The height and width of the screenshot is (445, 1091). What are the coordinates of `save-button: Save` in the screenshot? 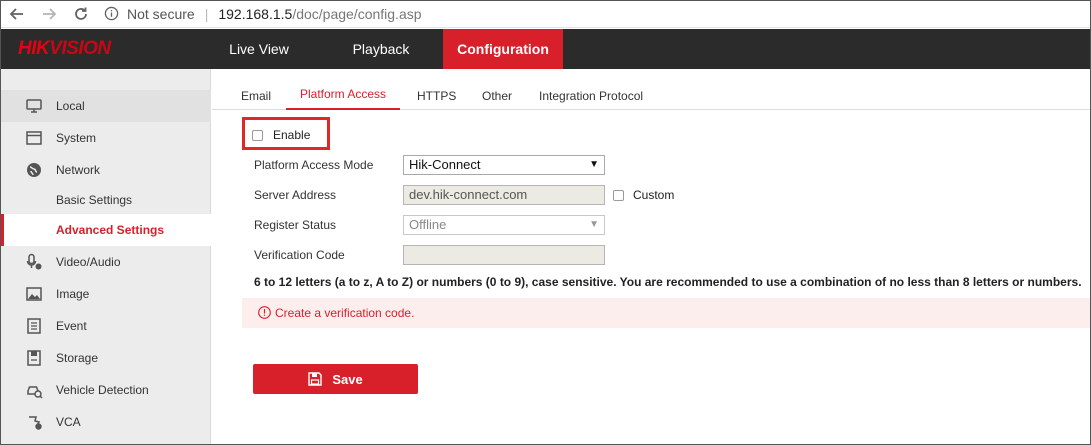 It's located at (335, 379).